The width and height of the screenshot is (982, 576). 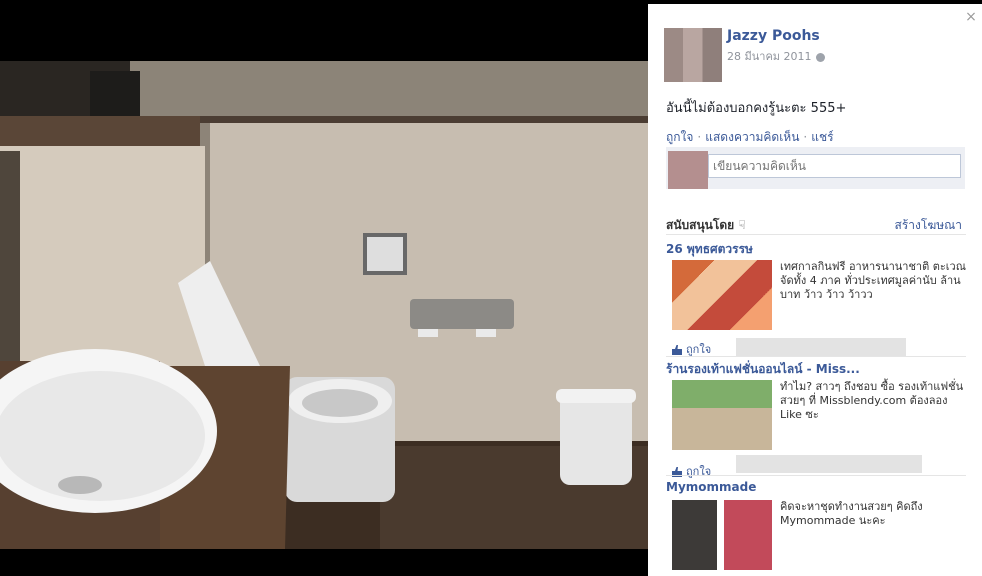 I want to click on comment-box, so click(x=815, y=168).